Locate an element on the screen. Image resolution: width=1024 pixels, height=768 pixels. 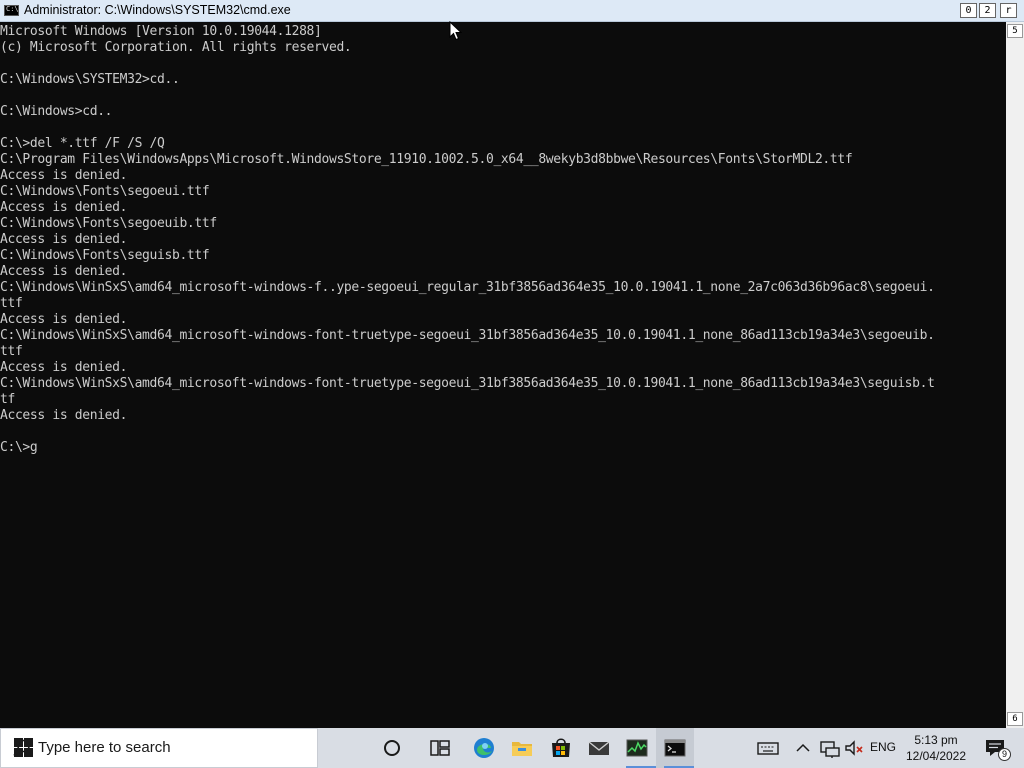
cortana-icon is located at coordinates (392, 748).